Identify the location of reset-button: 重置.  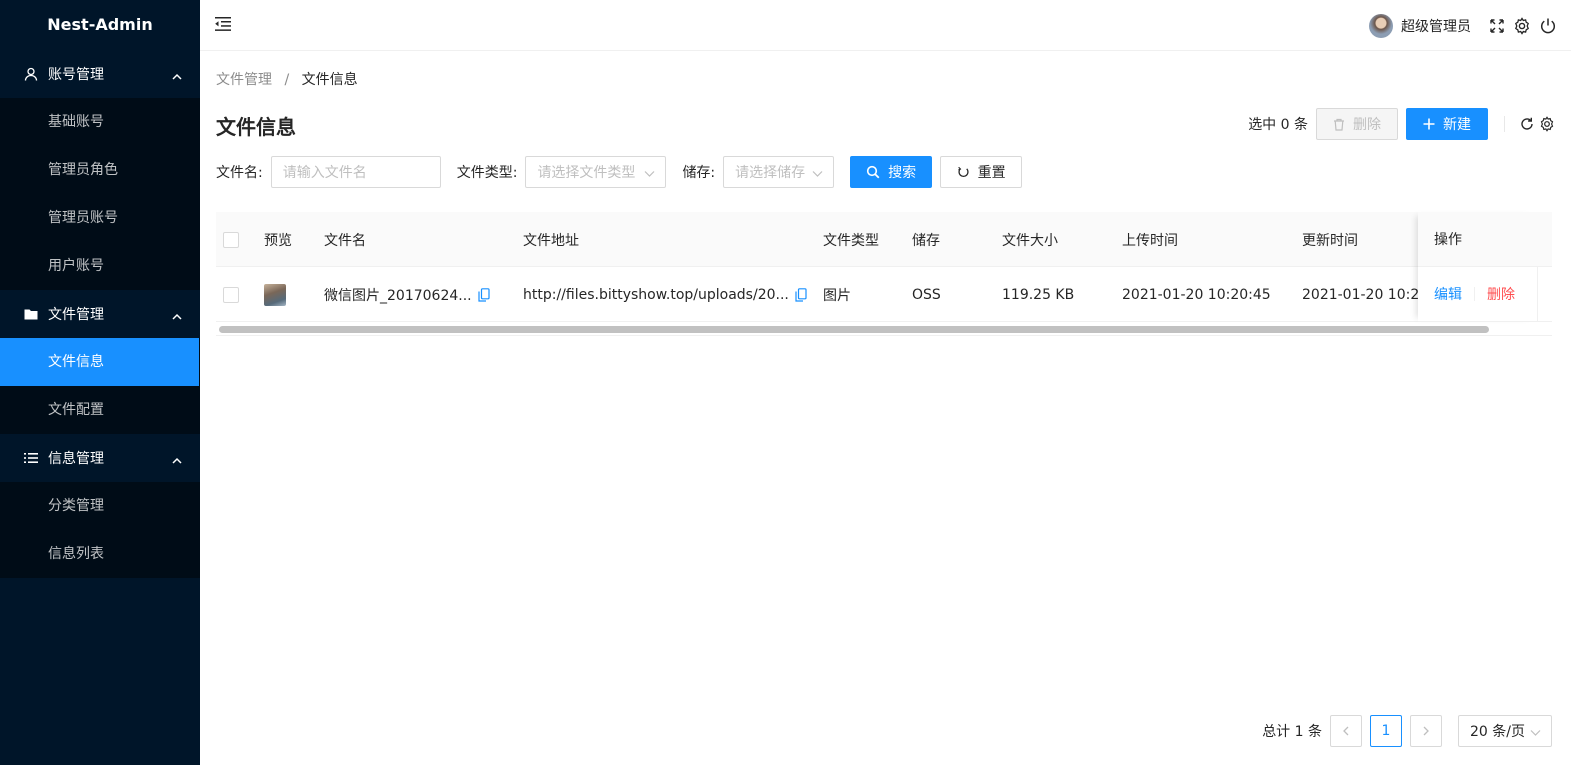
(981, 172).